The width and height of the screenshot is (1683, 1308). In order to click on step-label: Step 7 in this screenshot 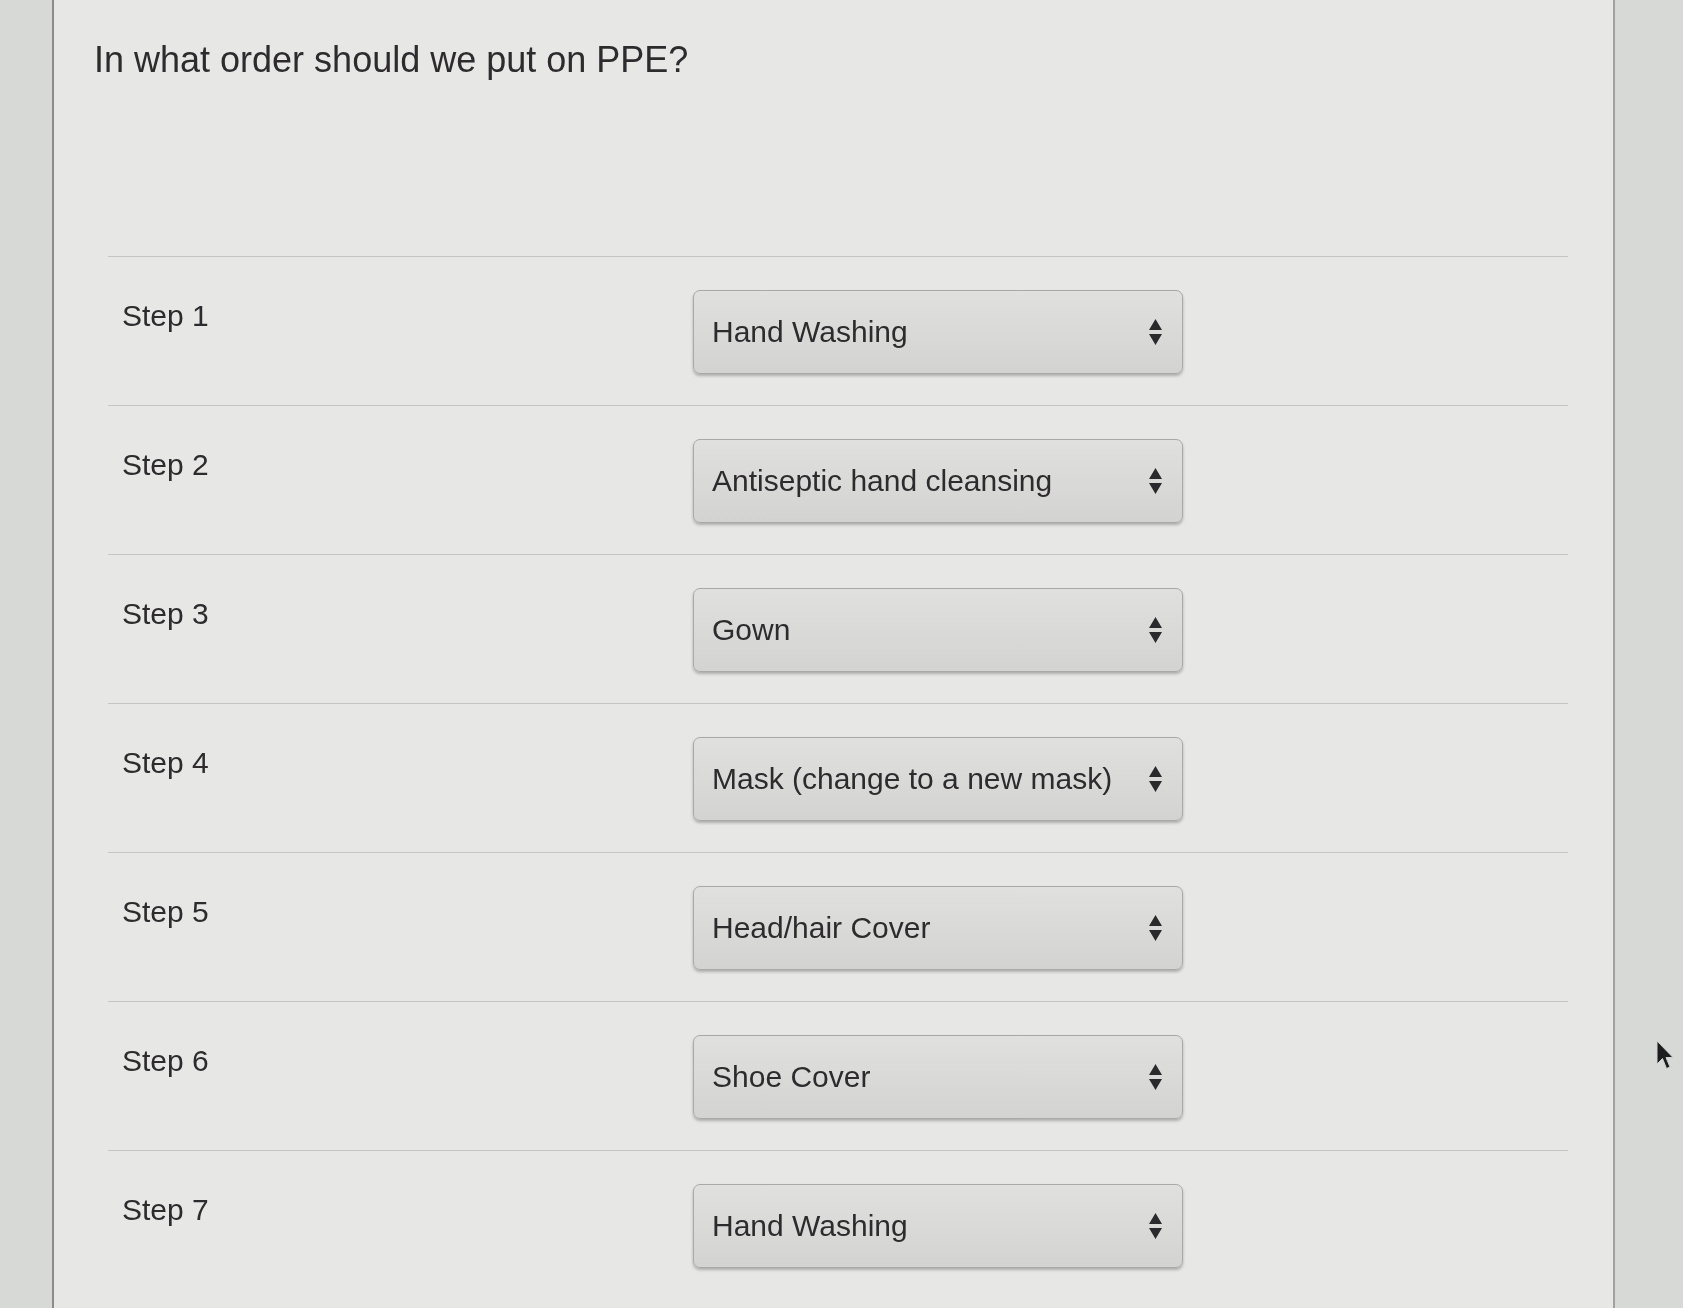, I will do `click(165, 1210)`.